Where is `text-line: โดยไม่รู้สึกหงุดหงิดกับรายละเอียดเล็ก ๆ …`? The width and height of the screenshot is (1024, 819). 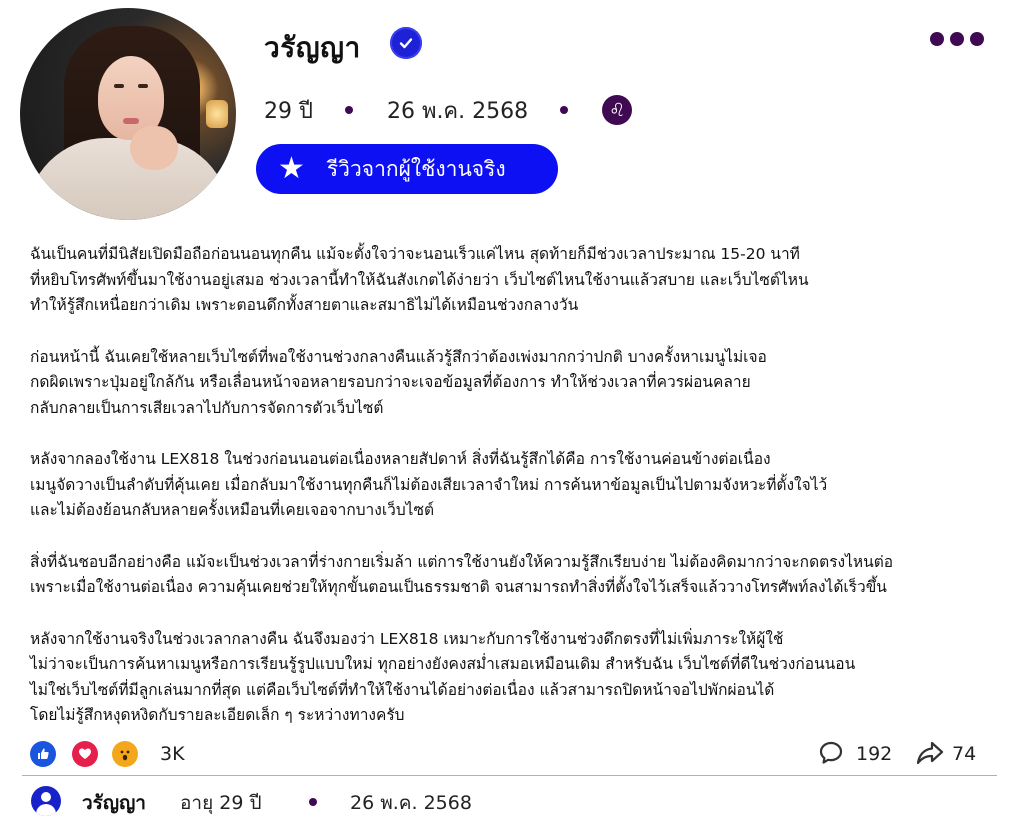
text-line: โดยไม่รู้สึกหงุดหงิดกับรายละเอียดเล็ก ๆ … is located at coordinates (217, 715).